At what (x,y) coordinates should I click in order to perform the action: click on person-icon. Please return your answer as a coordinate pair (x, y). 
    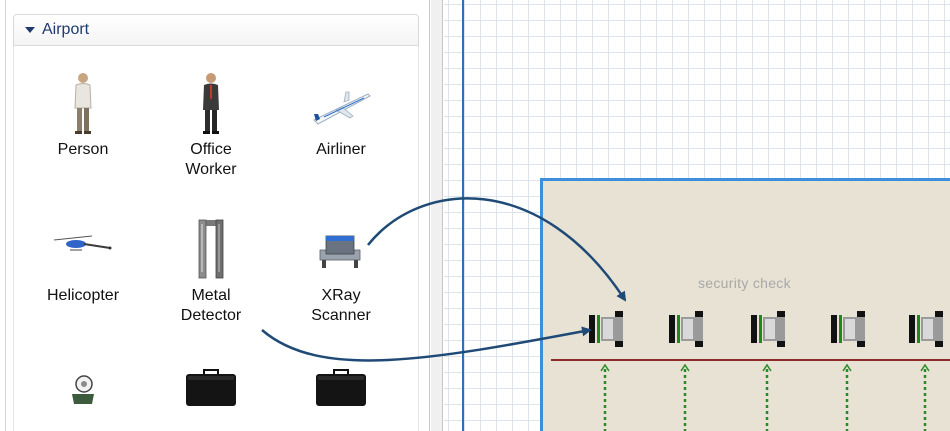
    Looking at the image, I should click on (83, 104).